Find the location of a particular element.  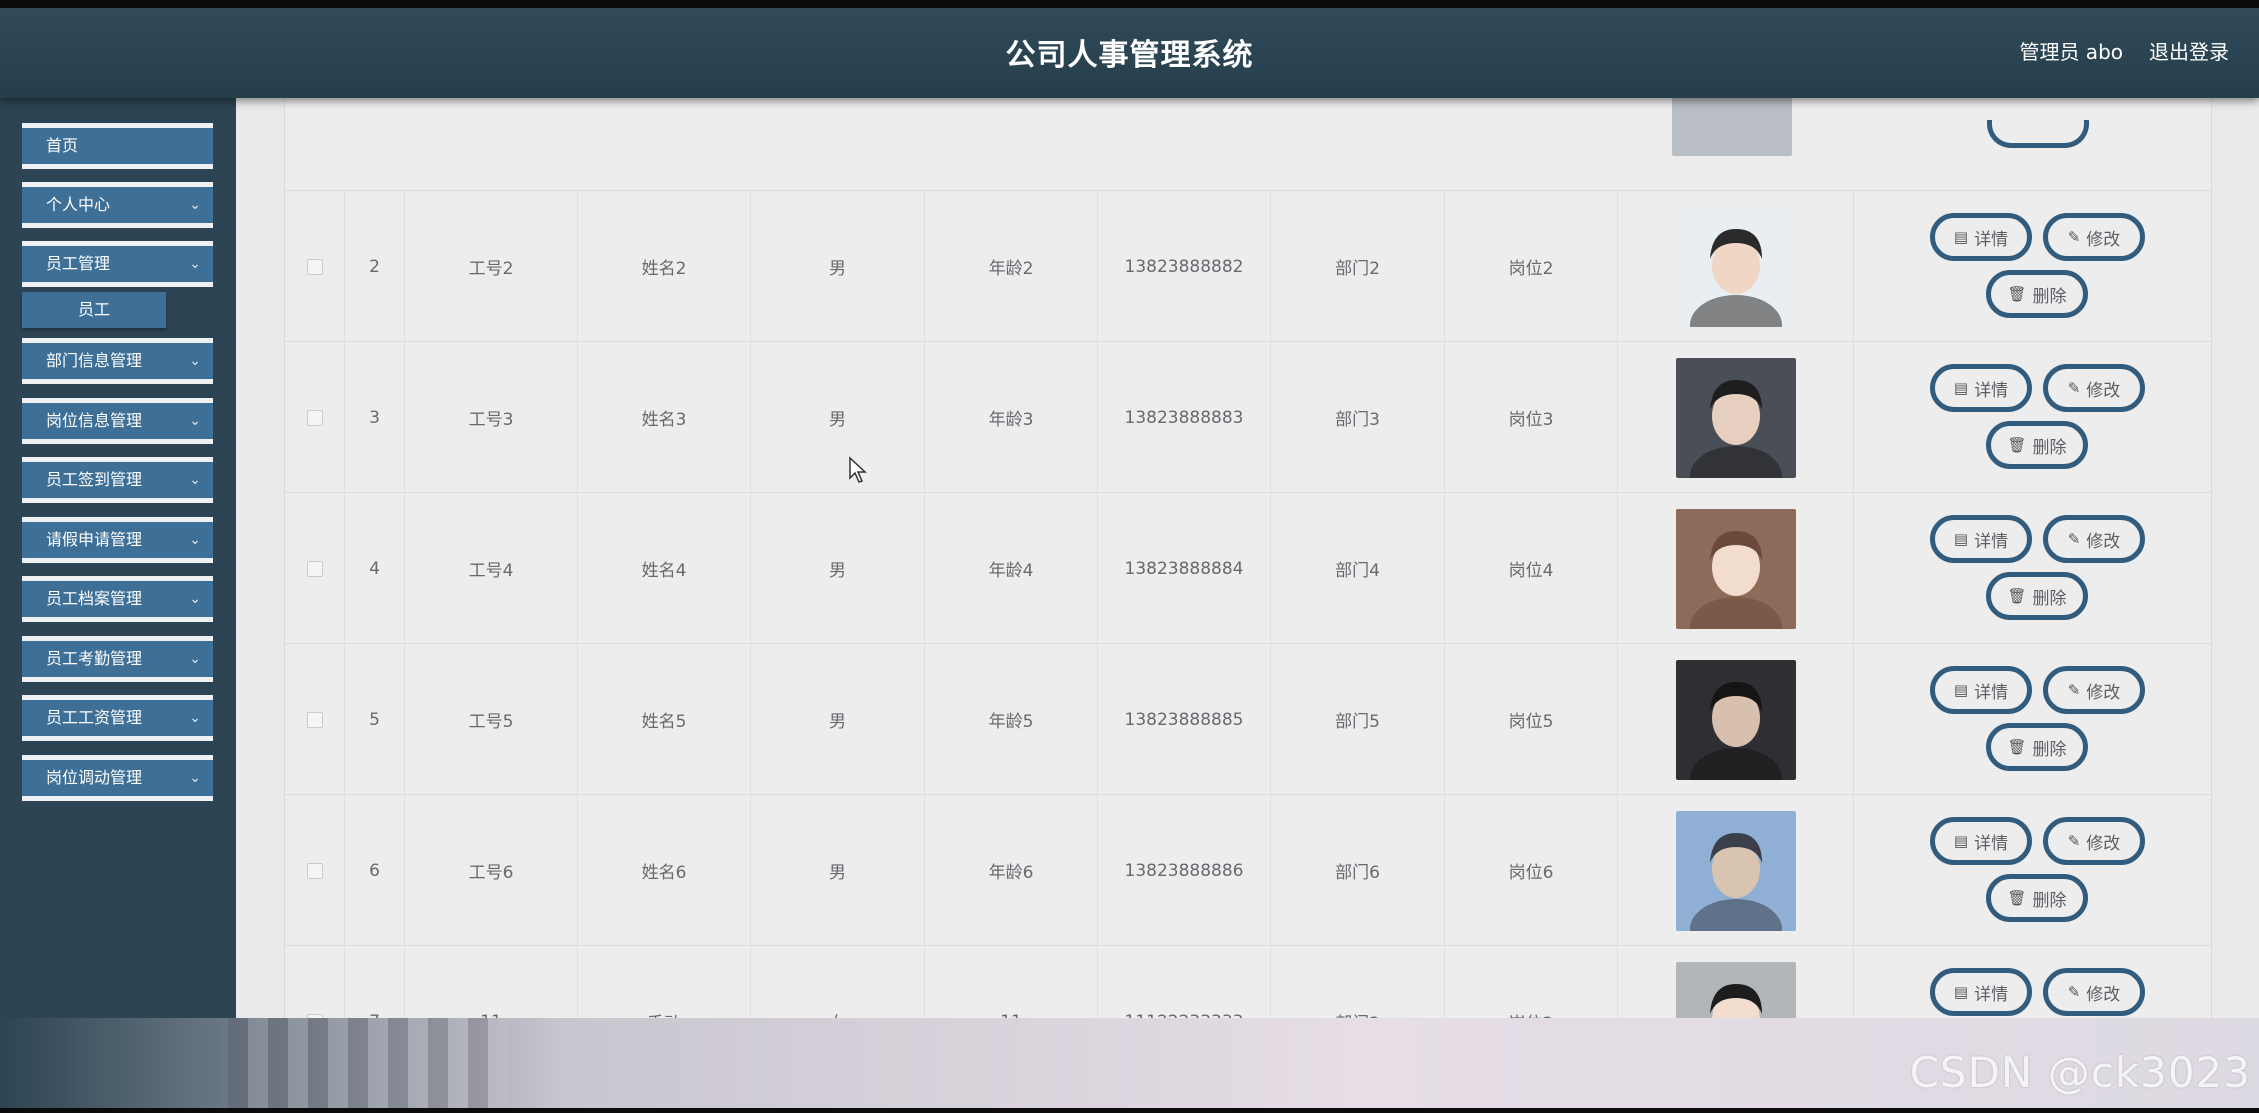

cell-index-text: 5 is located at coordinates (374, 719).